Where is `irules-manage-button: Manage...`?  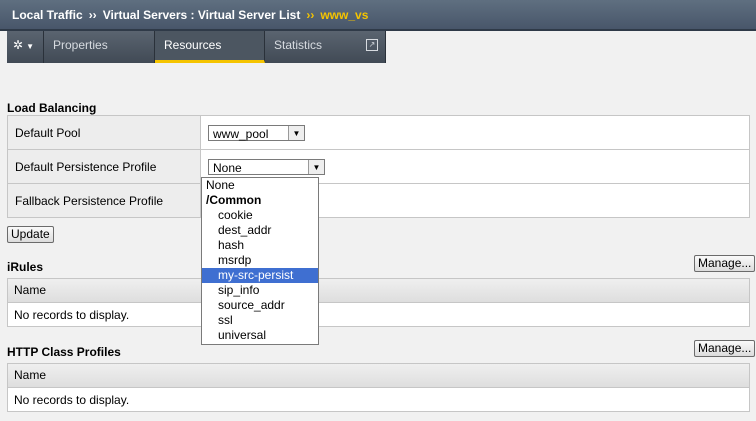 irules-manage-button: Manage... is located at coordinates (725, 263).